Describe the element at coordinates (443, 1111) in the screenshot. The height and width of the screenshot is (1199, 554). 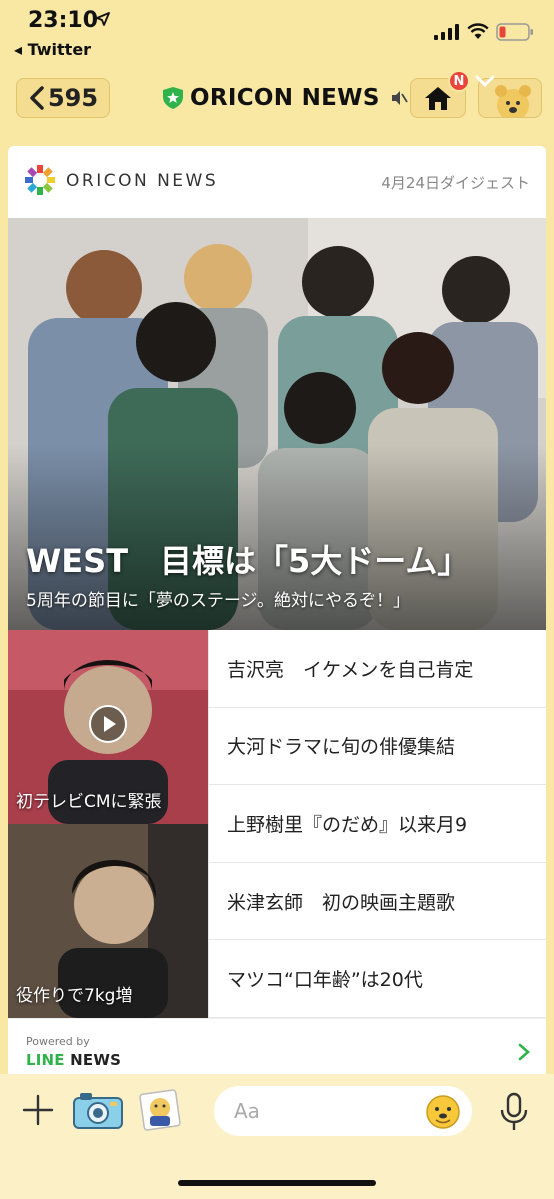
I see `emoji-pooh-icon` at that location.